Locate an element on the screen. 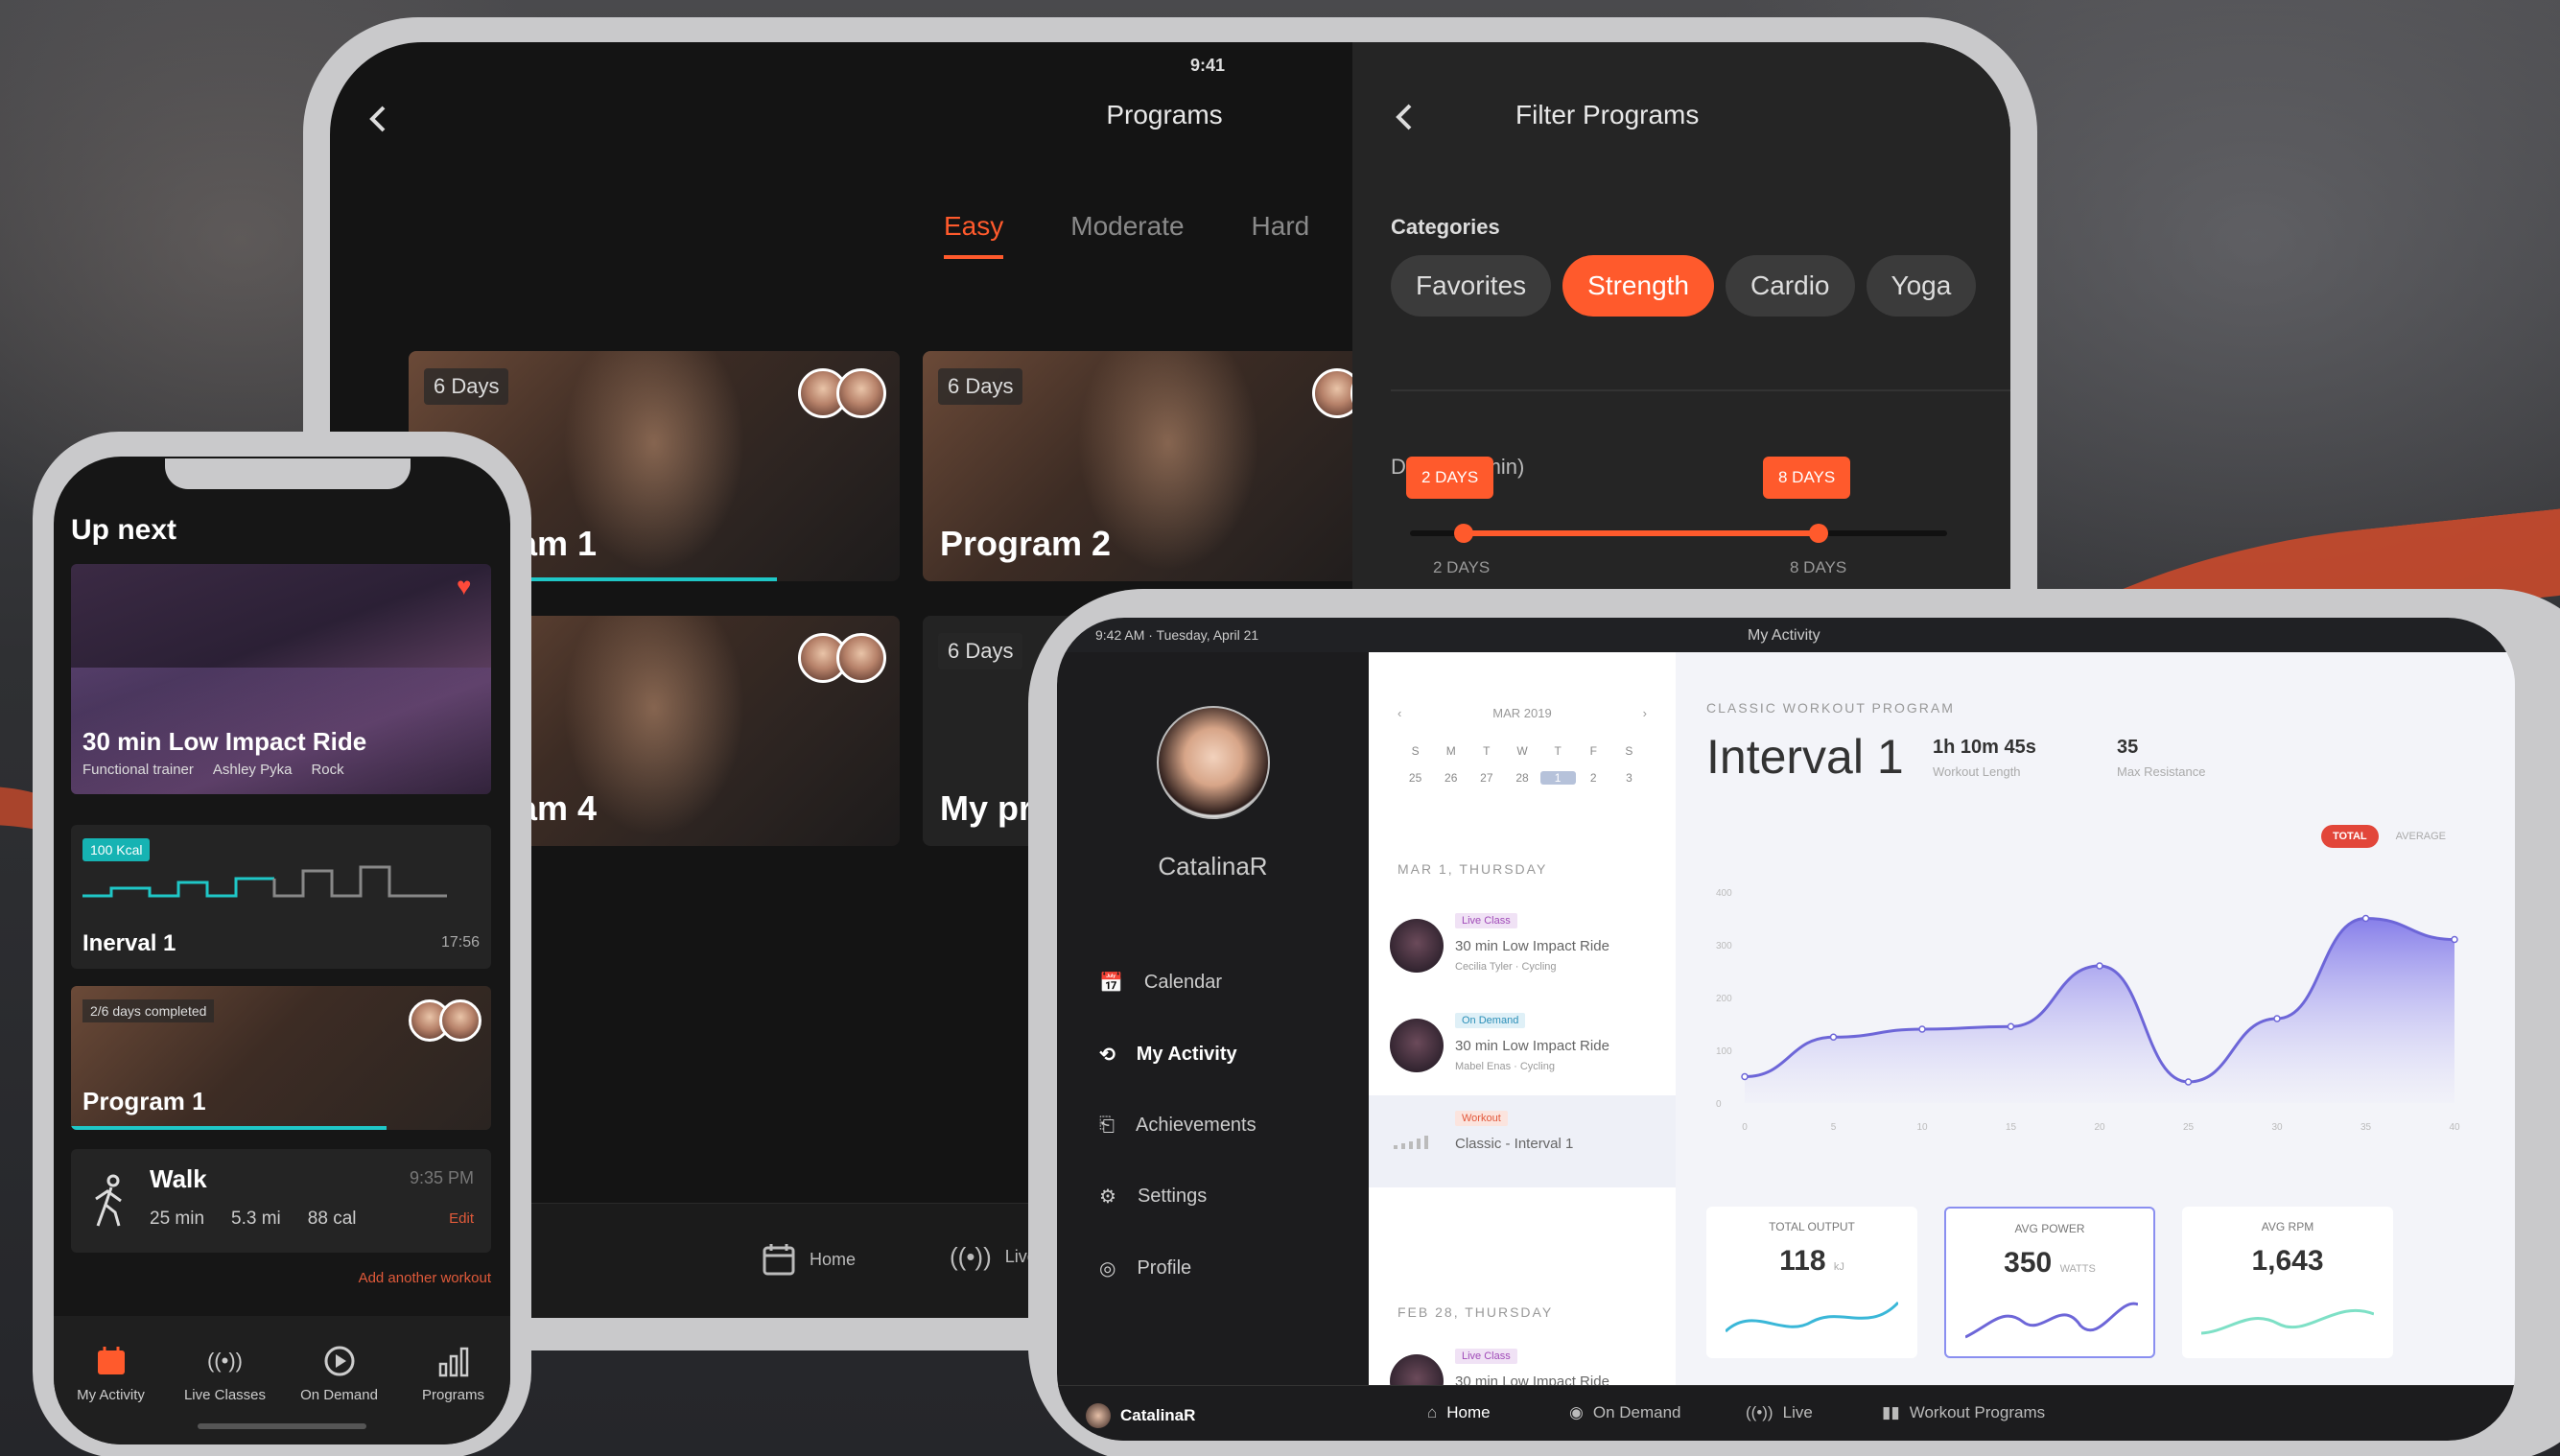  metric-label: TOTAL OUTPUT is located at coordinates (1812, 1227).